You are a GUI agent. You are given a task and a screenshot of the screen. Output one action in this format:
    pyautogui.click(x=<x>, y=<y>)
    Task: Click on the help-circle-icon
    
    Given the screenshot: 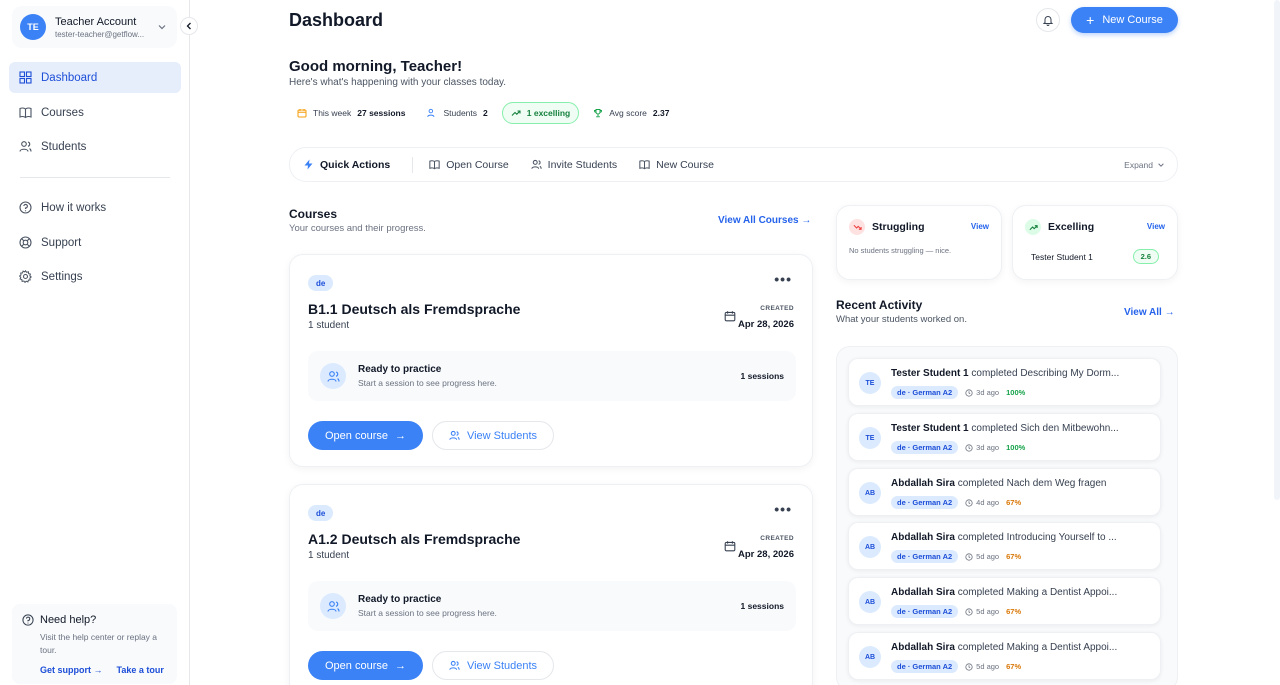 What is the action you would take?
    pyautogui.click(x=25, y=207)
    